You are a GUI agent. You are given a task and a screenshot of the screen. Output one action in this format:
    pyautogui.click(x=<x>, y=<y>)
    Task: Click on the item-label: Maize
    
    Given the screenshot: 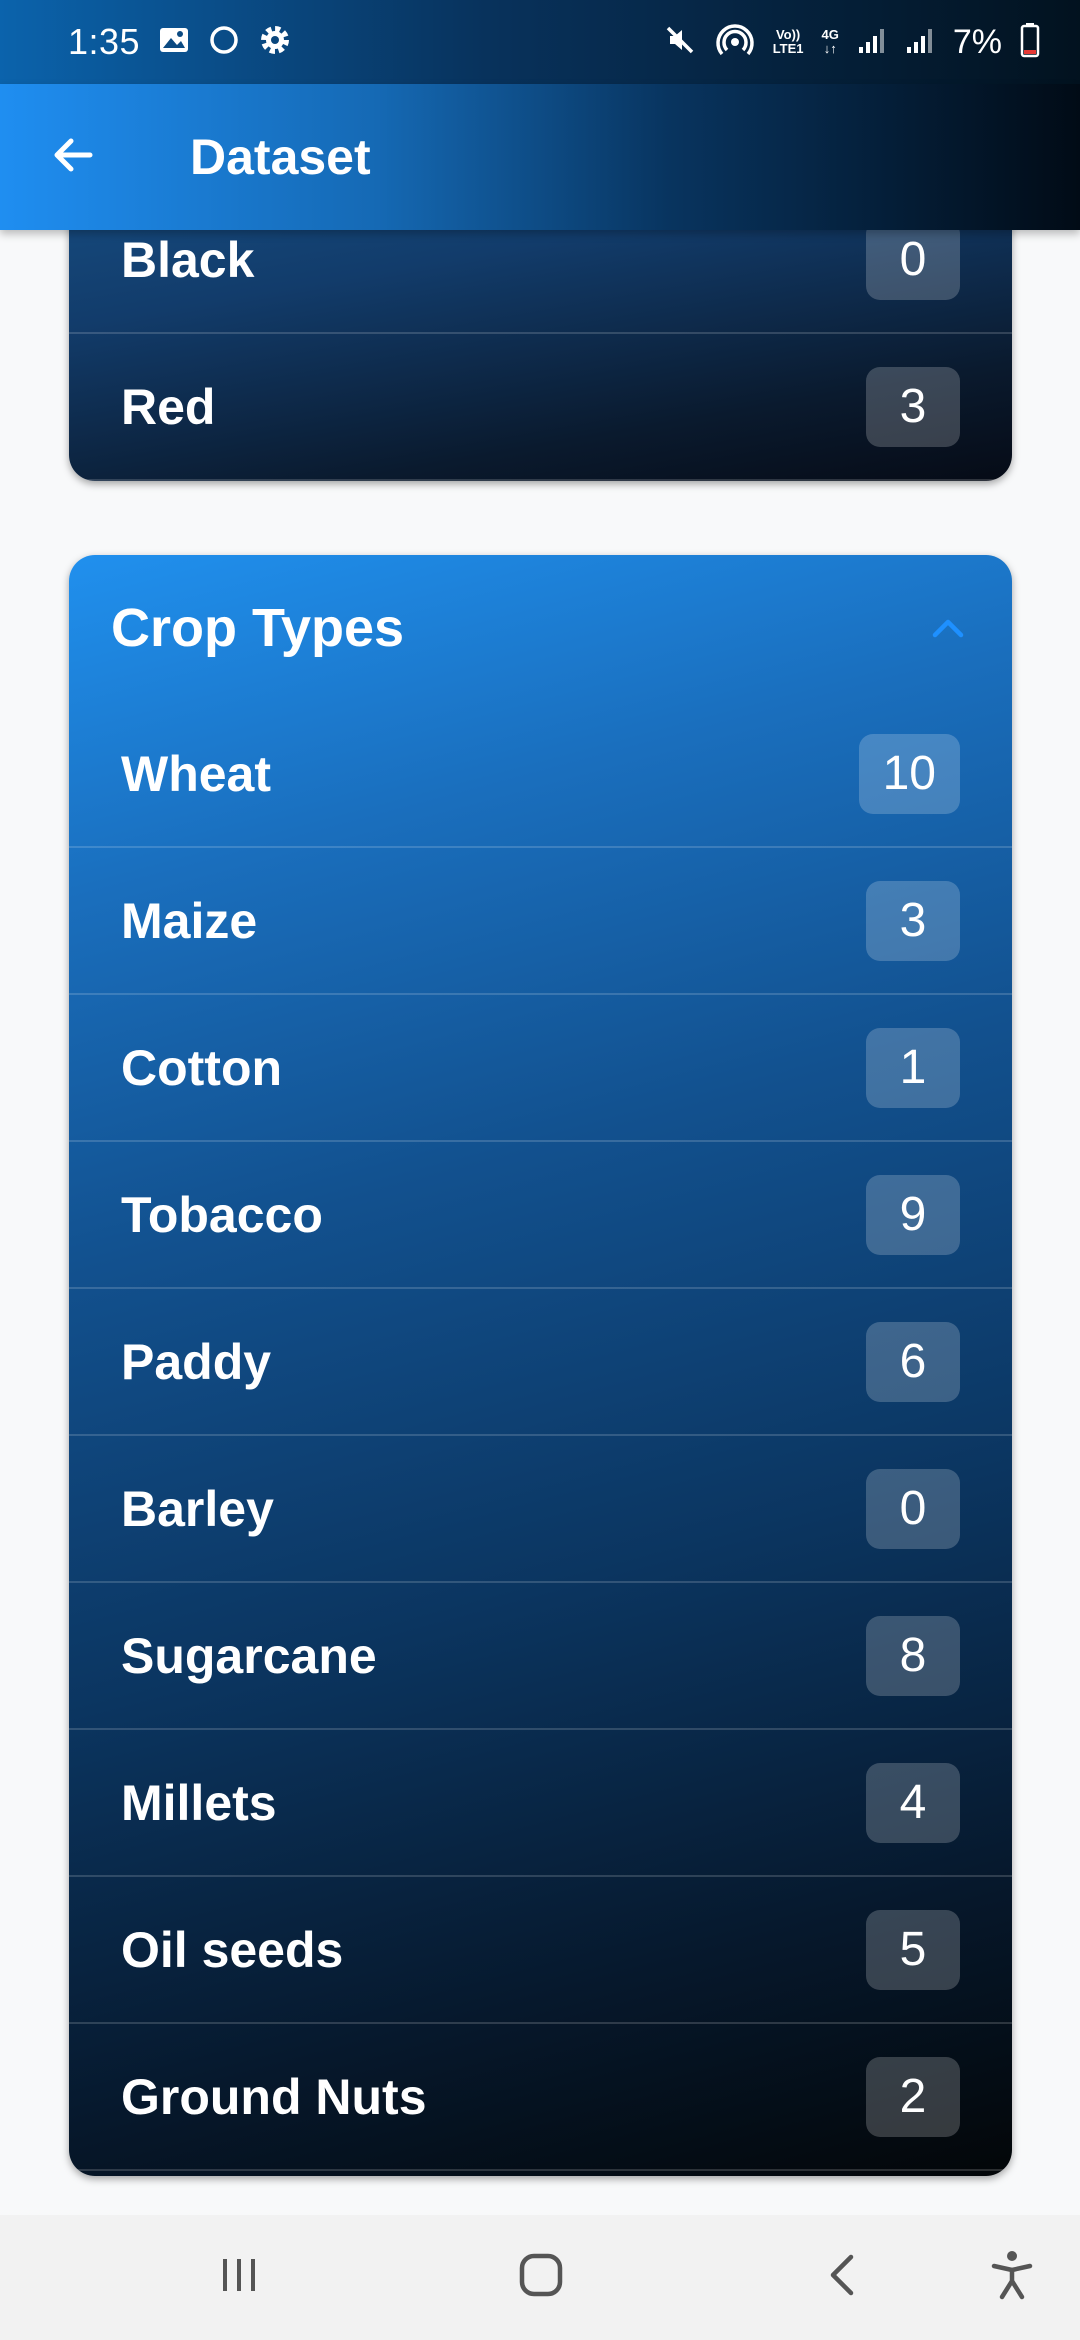 What is the action you would take?
    pyautogui.click(x=189, y=920)
    